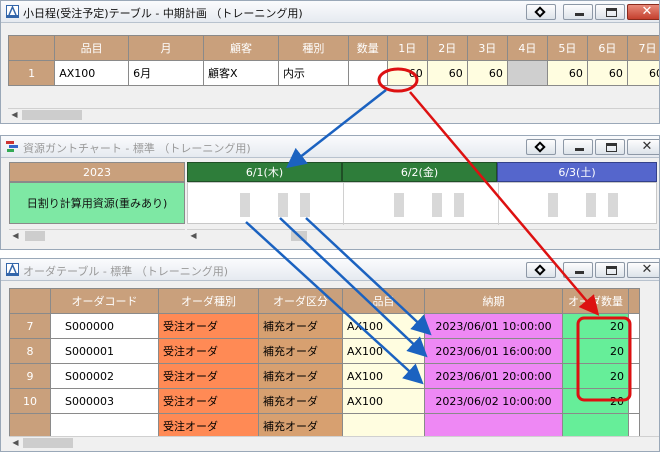 The image size is (660, 452). Describe the element at coordinates (241, 48) in the screenshot. I see `col-header-customer: 顧客` at that location.